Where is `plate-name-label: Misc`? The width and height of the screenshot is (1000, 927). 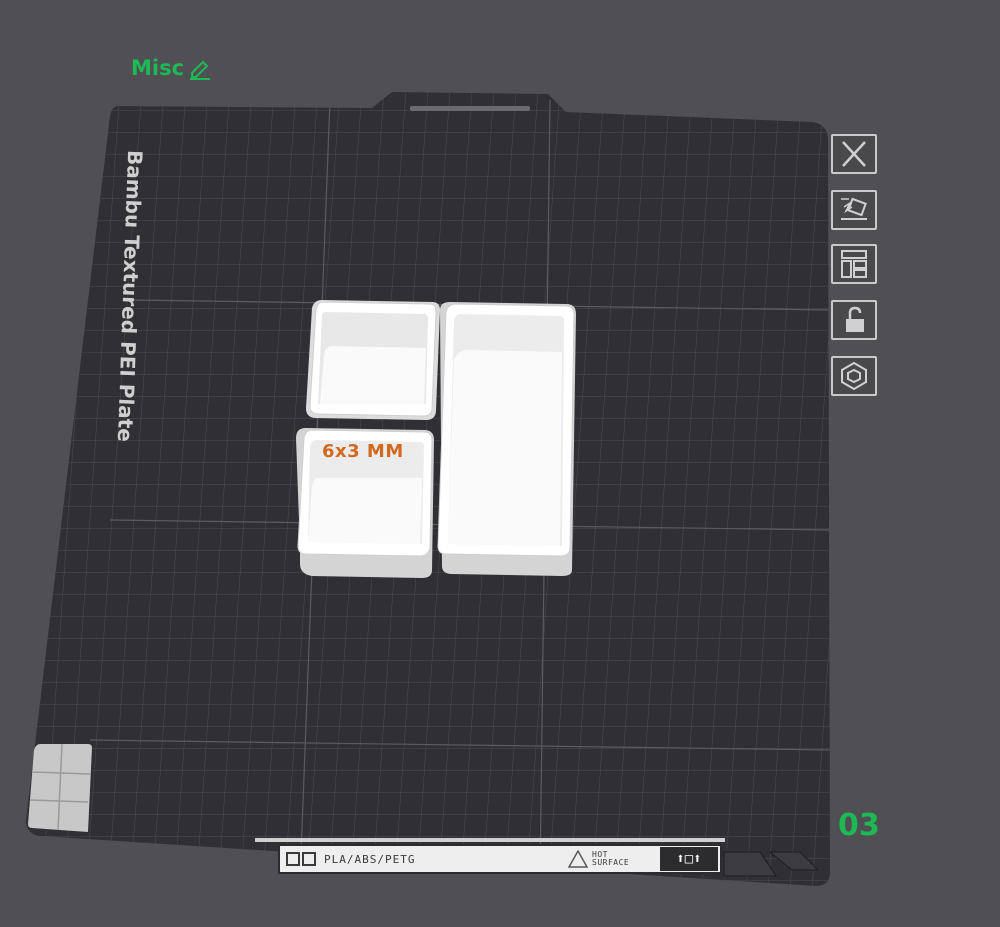
plate-name-label: Misc is located at coordinates (158, 68).